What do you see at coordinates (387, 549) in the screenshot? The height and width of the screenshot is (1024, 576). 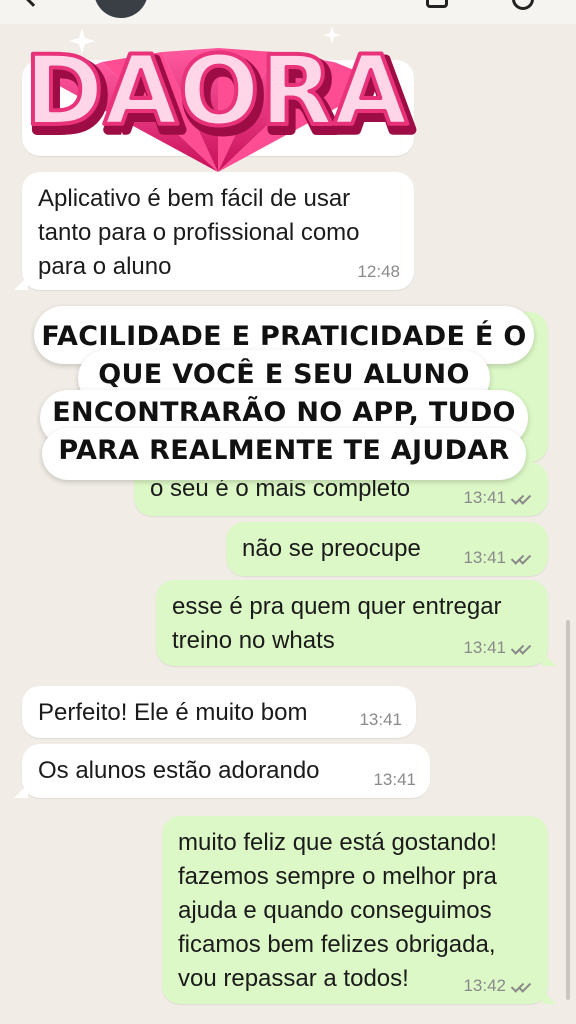 I see `message-bubble-outgoing: não se preocupe 13:41` at bounding box center [387, 549].